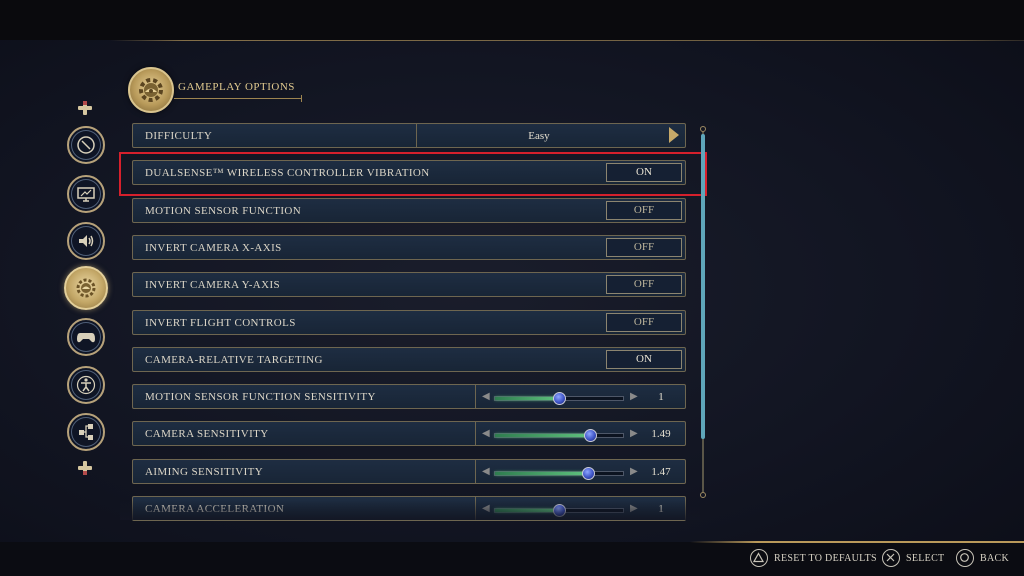  What do you see at coordinates (409, 210) in the screenshot?
I see `setting-row-motion-sensor: MOTION SENSOR FUNCTION OFF` at bounding box center [409, 210].